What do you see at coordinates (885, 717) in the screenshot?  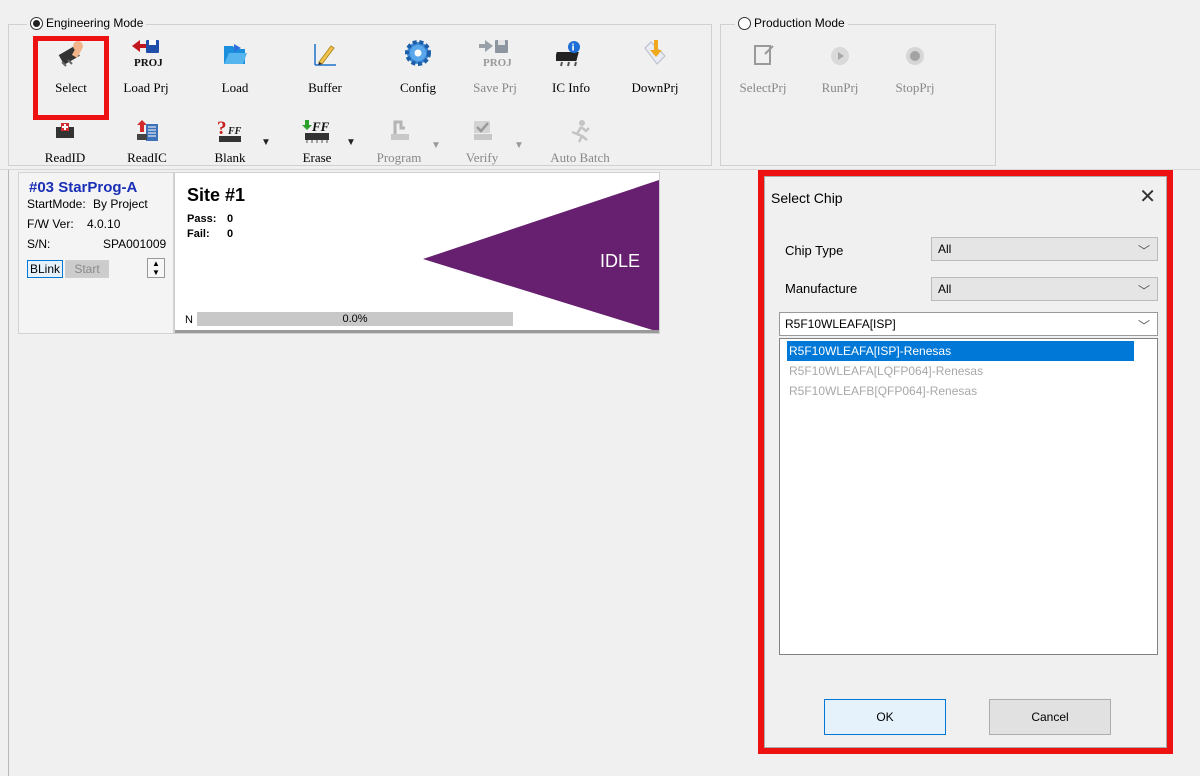 I see `ok-button: OK` at bounding box center [885, 717].